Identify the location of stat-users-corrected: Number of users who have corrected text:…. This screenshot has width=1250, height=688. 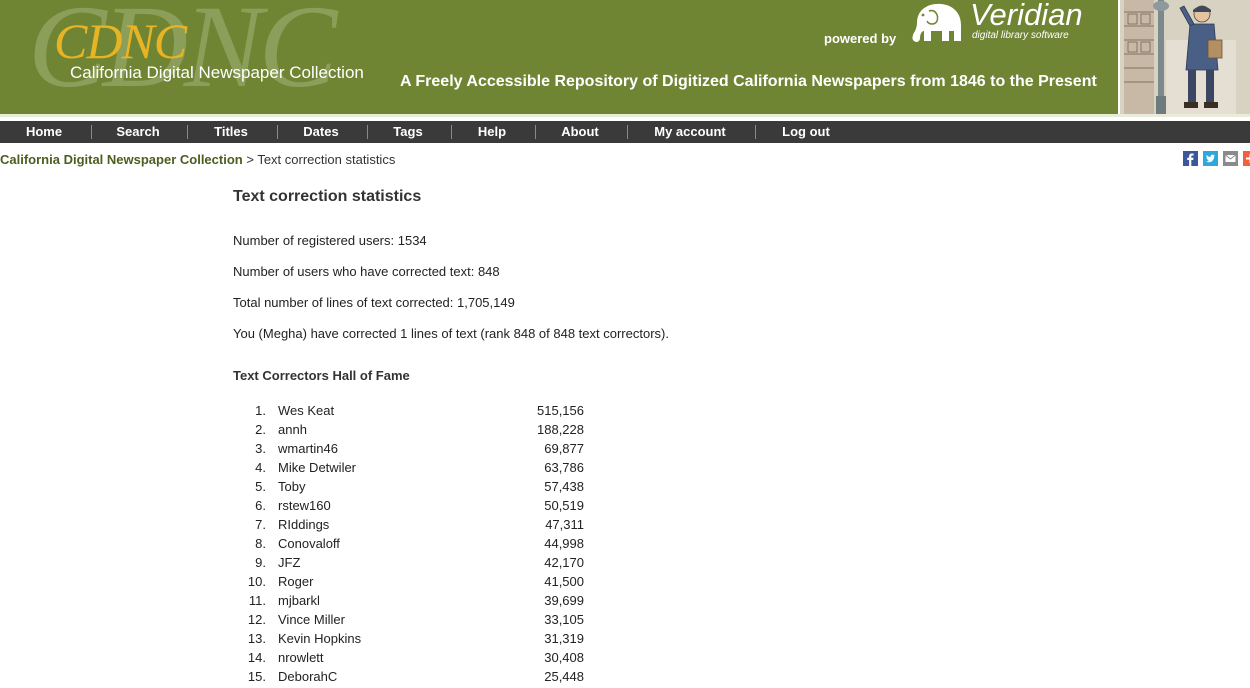
(366, 271).